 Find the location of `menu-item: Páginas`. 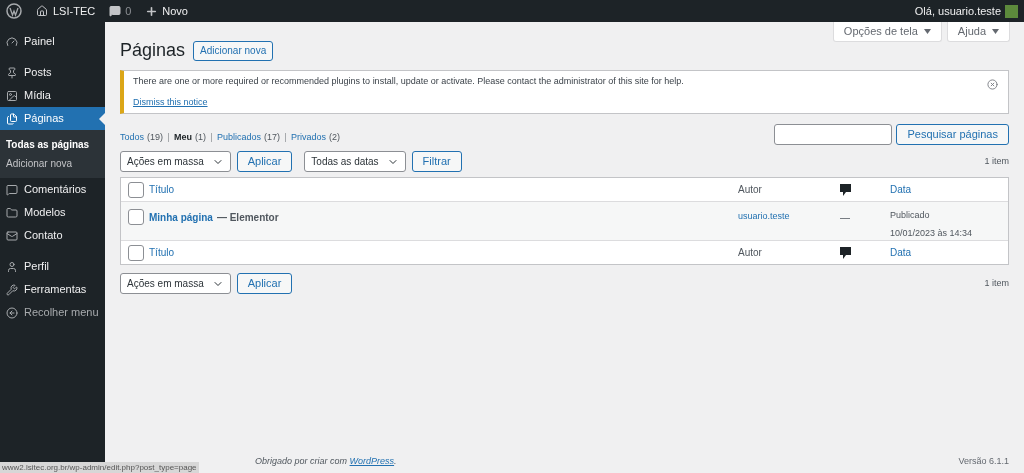

menu-item: Páginas is located at coordinates (52, 118).